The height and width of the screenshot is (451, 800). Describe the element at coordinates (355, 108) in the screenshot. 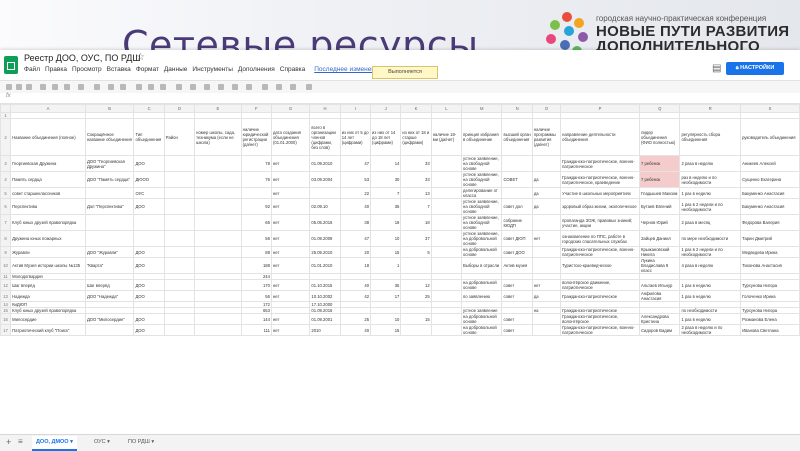

I see `column-header: I` at that location.